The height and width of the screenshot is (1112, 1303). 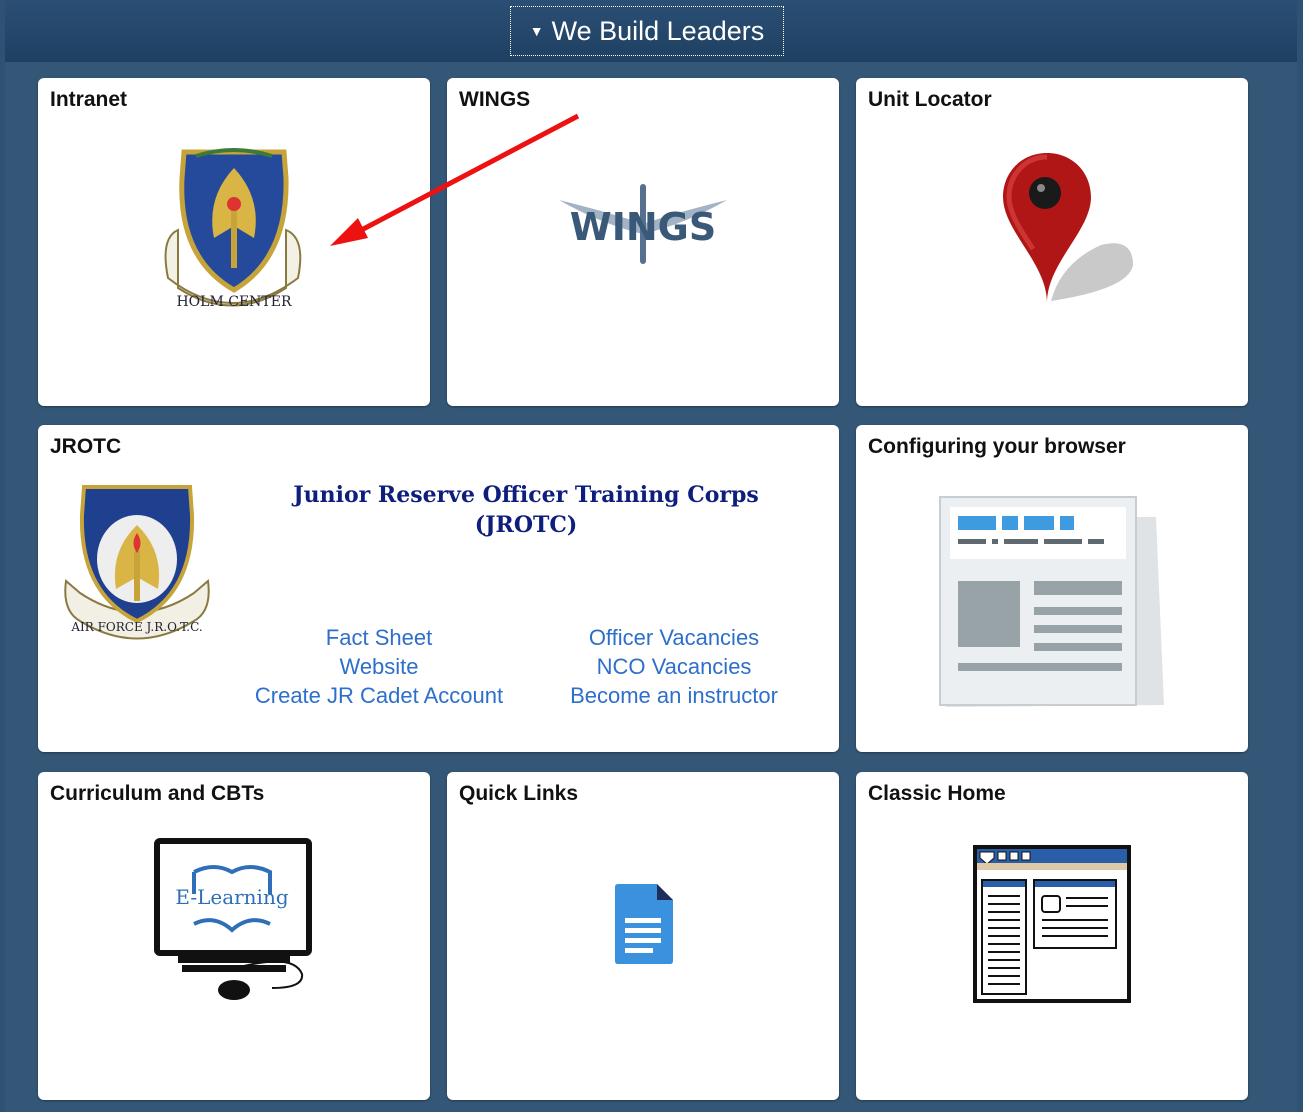 What do you see at coordinates (674, 695) in the screenshot?
I see `link-become-an-instructor: Become an instructor` at bounding box center [674, 695].